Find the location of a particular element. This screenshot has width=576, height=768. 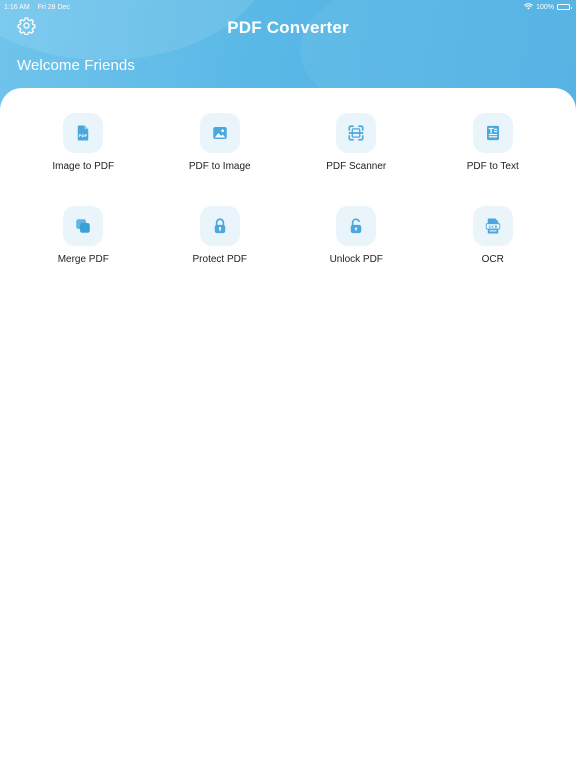

tool-label: Image to PDF is located at coordinates (83, 166).